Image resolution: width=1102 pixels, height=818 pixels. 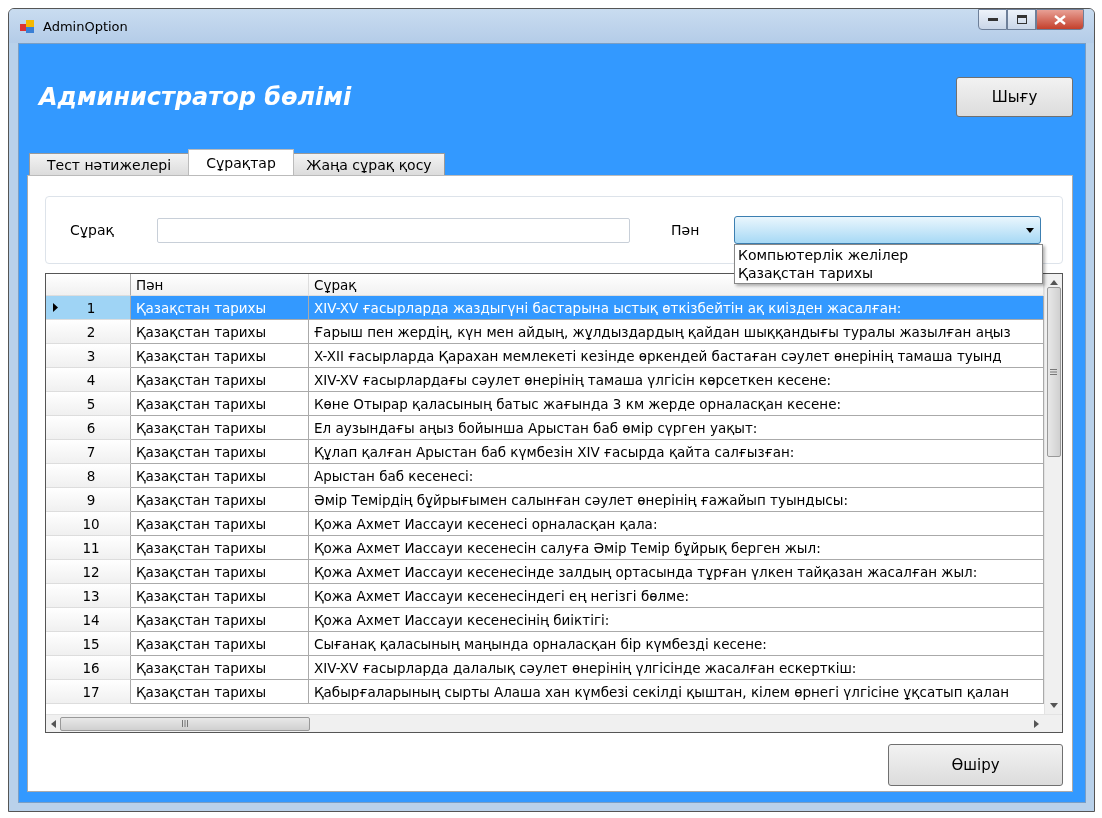 What do you see at coordinates (676, 356) in the screenshot?
I see `table-cell: X-XII ғасырларда Қарахан мемлекеті кезінде өркендей бастаған сәулет өнерінің тамаша туынд` at bounding box center [676, 356].